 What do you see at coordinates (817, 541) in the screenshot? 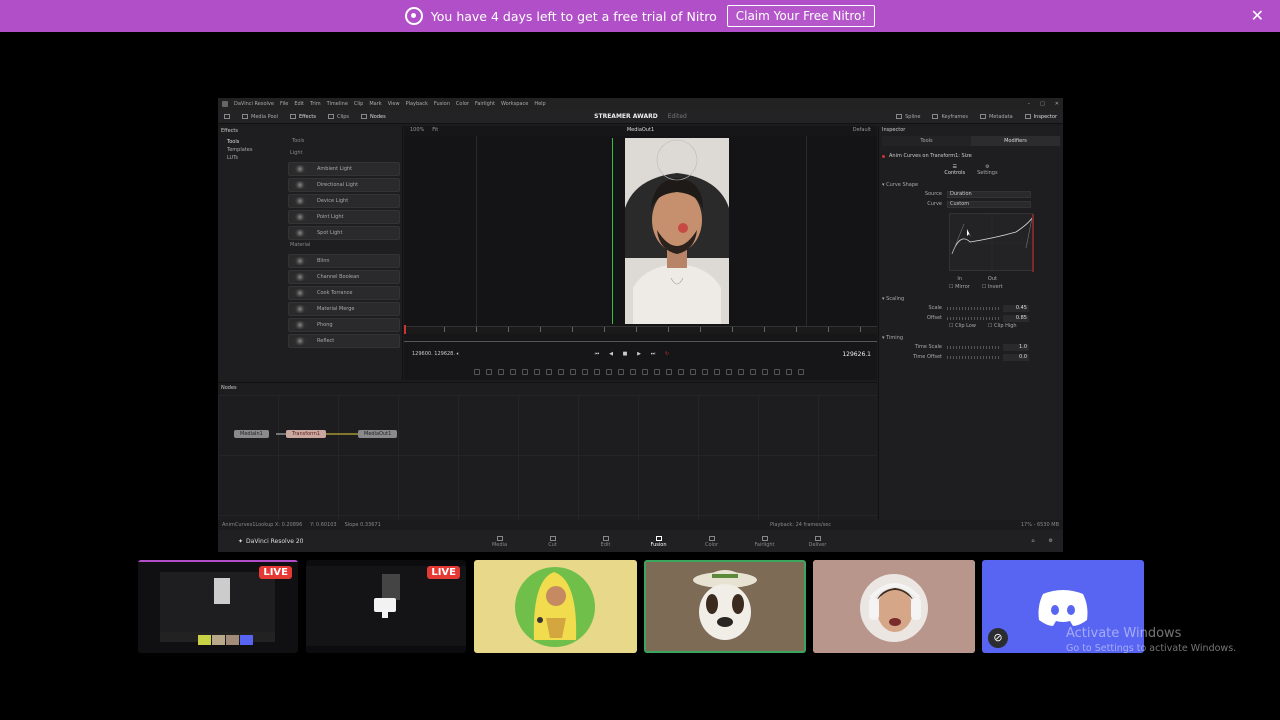
I see `page-deliver: Deliver` at bounding box center [817, 541].